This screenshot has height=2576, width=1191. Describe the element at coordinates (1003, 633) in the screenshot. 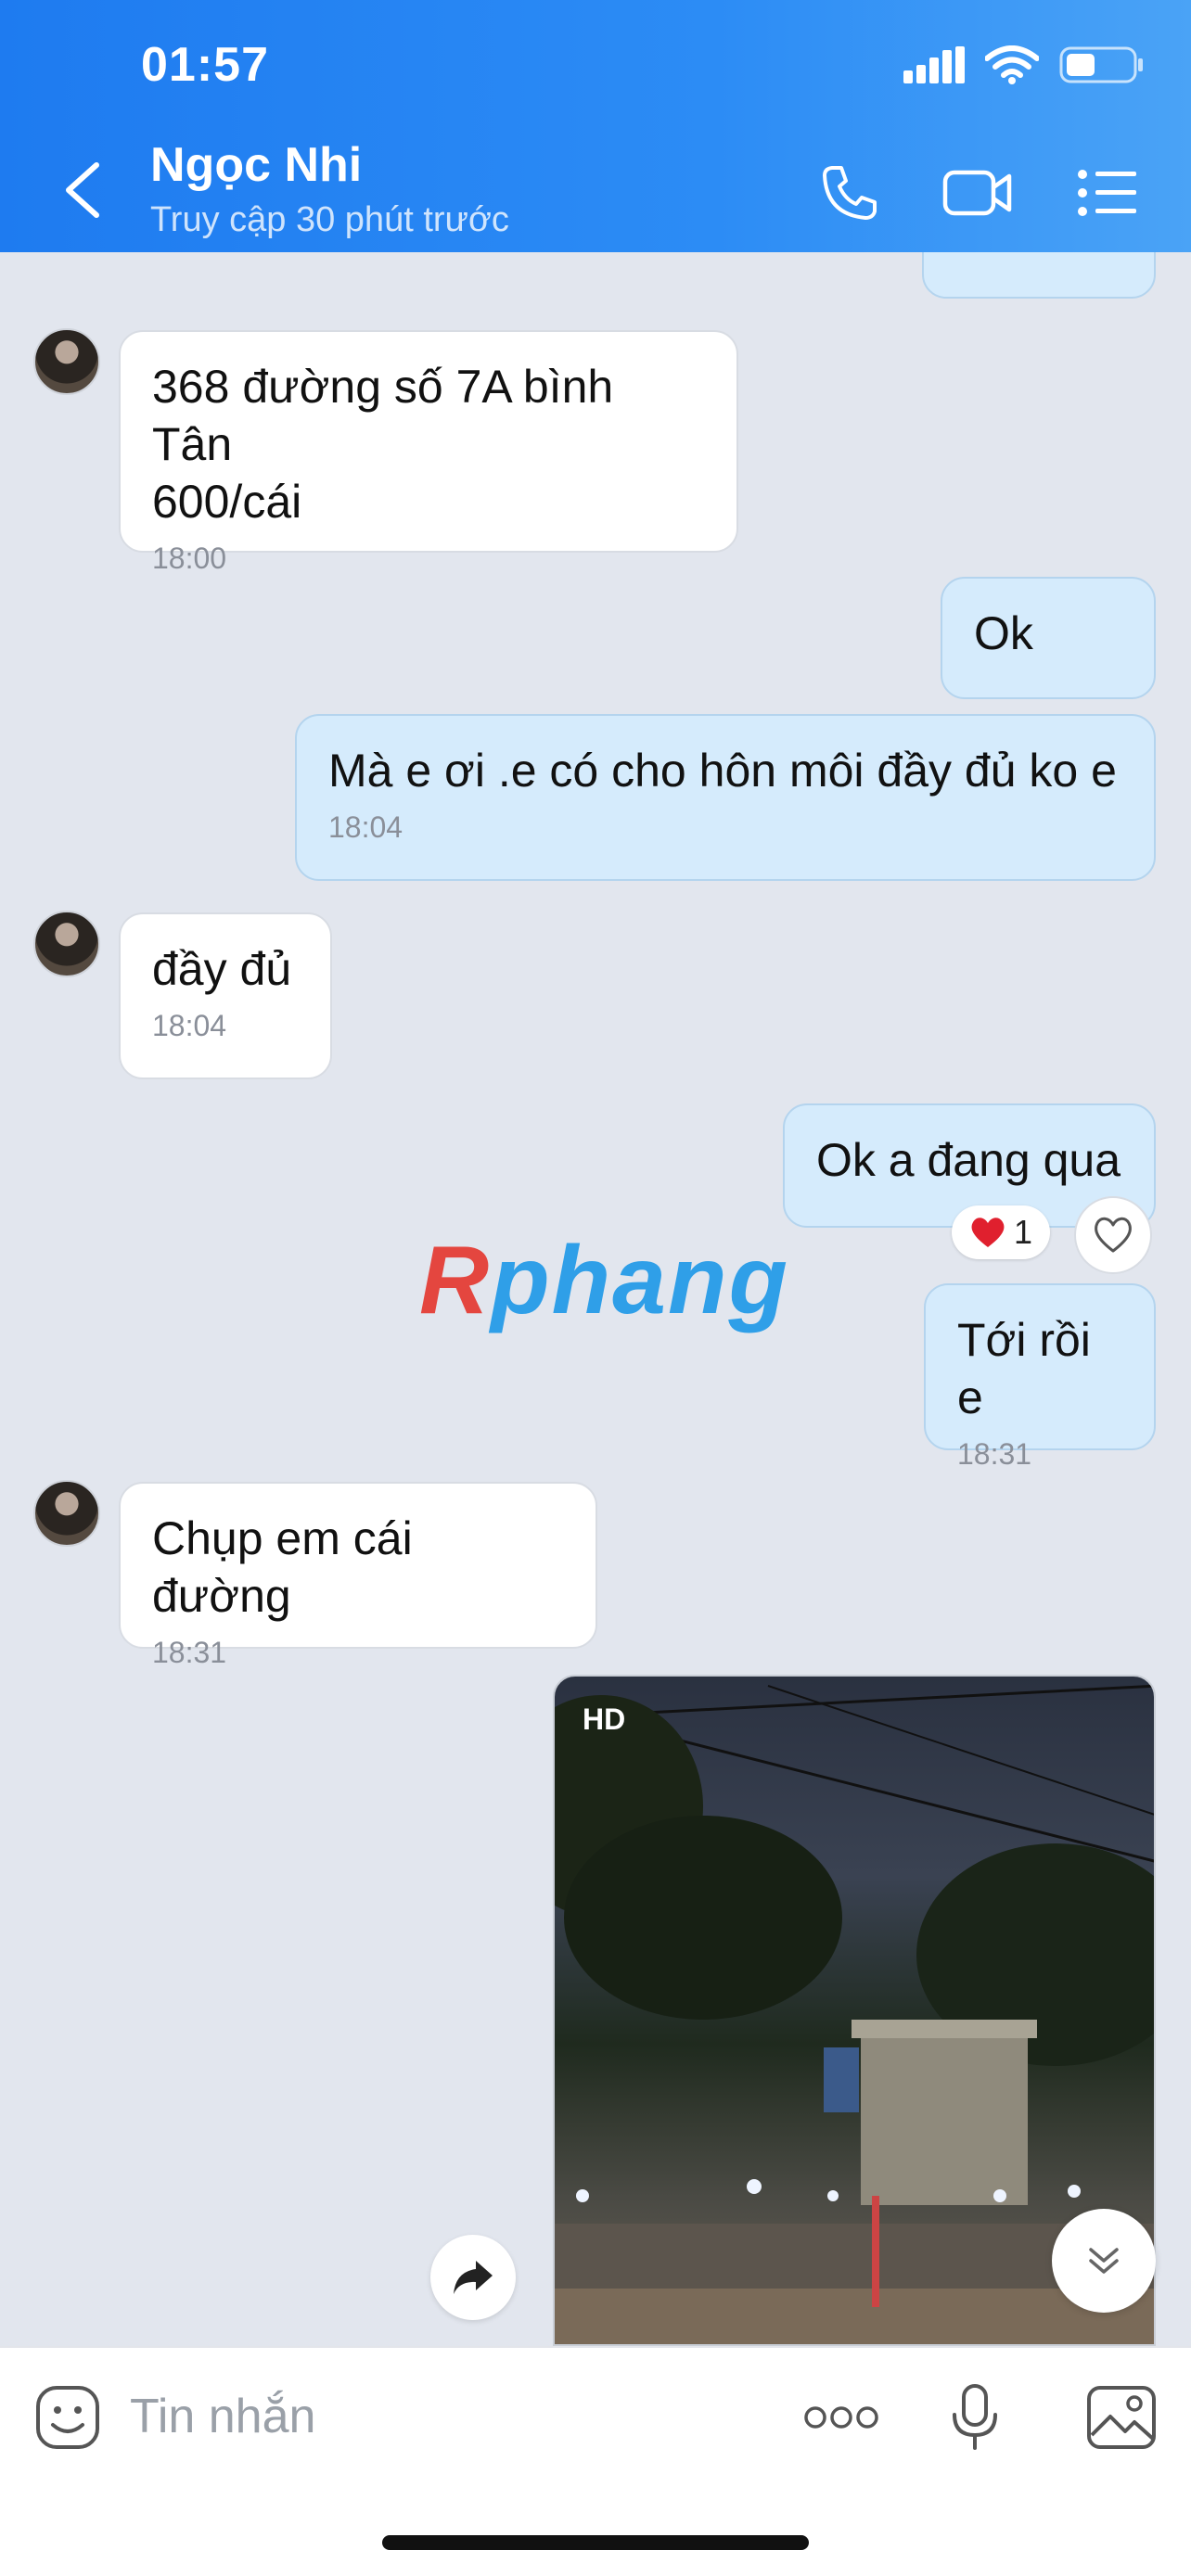

I see `message-text: Ok` at that location.